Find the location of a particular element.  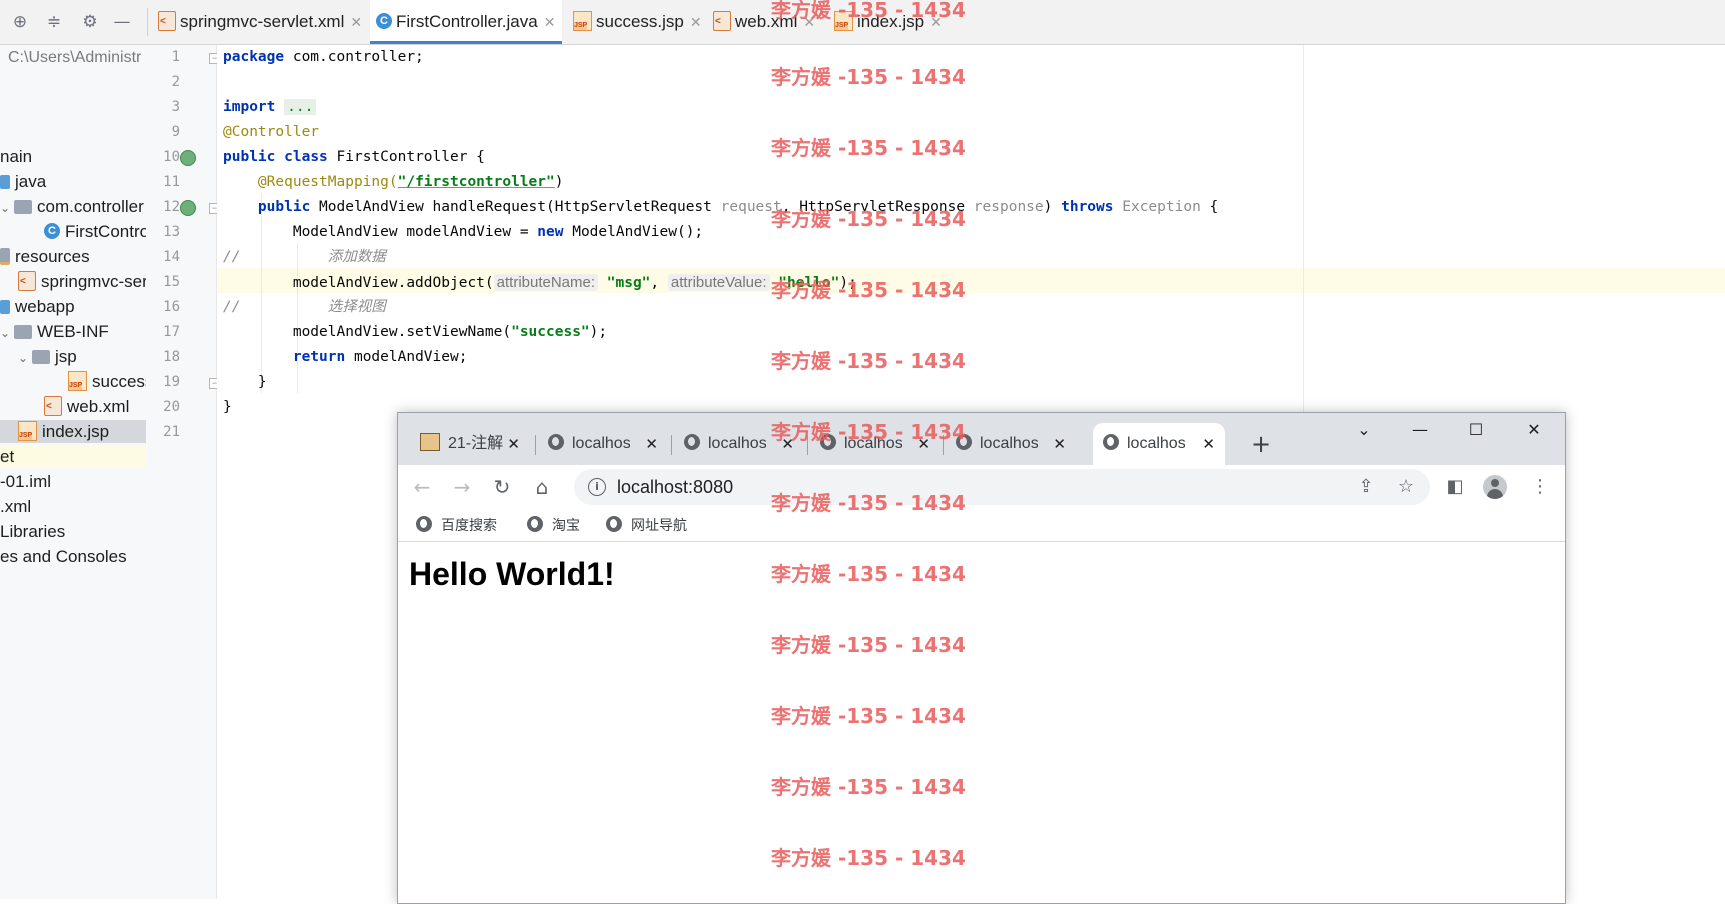

minimize-button: — is located at coordinates (1420, 430).